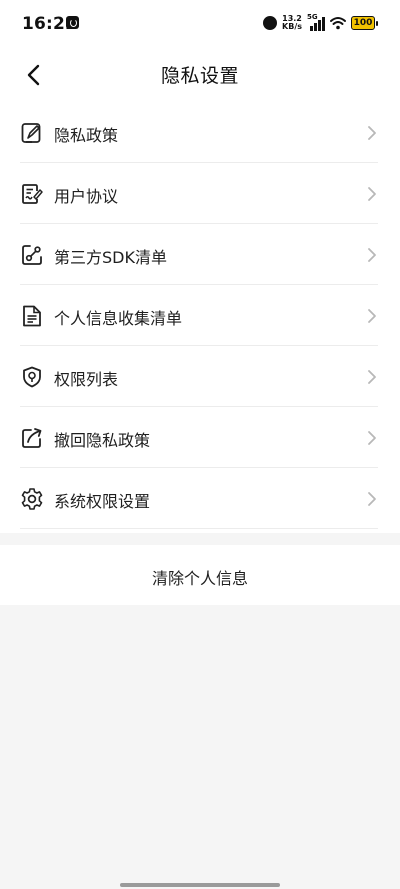 The height and width of the screenshot is (889, 400). I want to click on menu-item-label: 权限列表, so click(86, 379).